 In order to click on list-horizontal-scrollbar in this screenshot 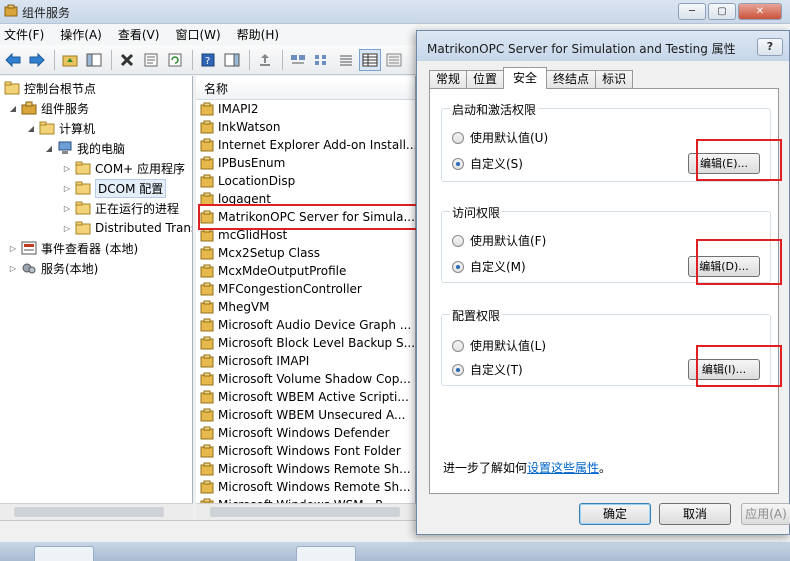, I will do `click(306, 511)`.